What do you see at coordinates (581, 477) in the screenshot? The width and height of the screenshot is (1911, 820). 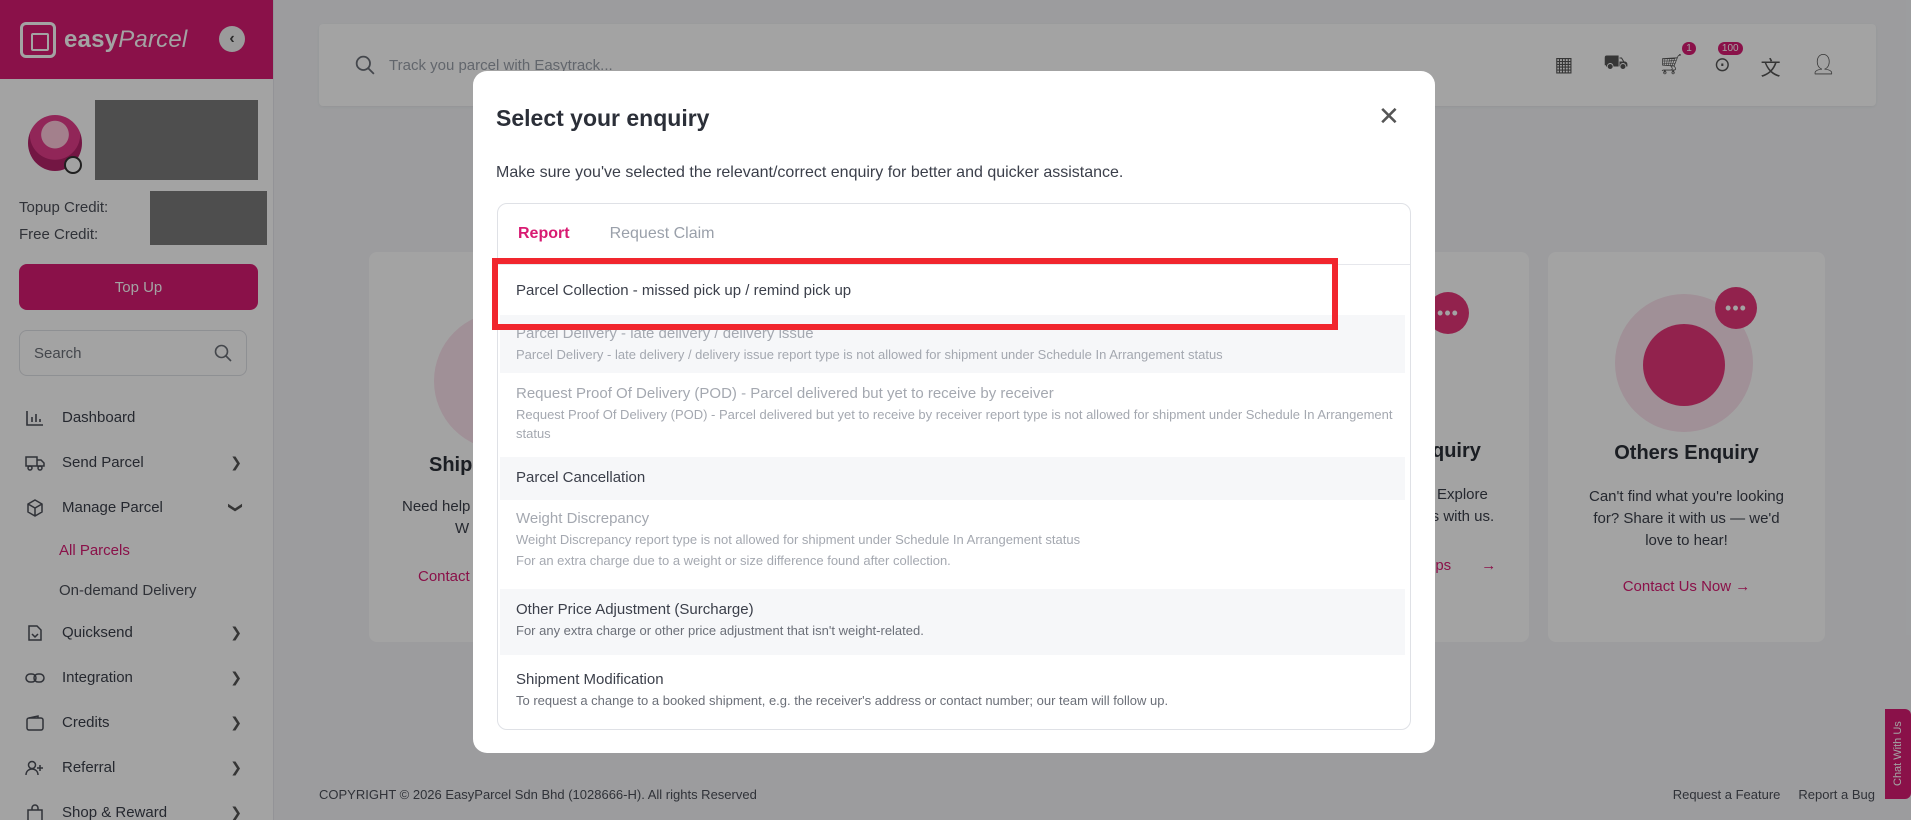 I see `option-title: Parcel Cancellation` at bounding box center [581, 477].